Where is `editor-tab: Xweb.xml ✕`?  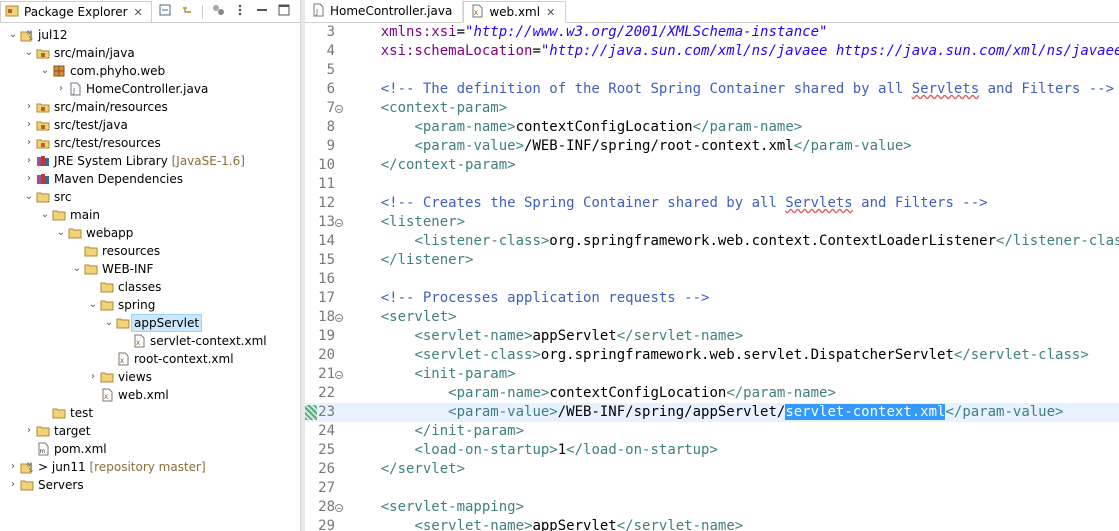 editor-tab: Xweb.xml ✕ is located at coordinates (515, 12).